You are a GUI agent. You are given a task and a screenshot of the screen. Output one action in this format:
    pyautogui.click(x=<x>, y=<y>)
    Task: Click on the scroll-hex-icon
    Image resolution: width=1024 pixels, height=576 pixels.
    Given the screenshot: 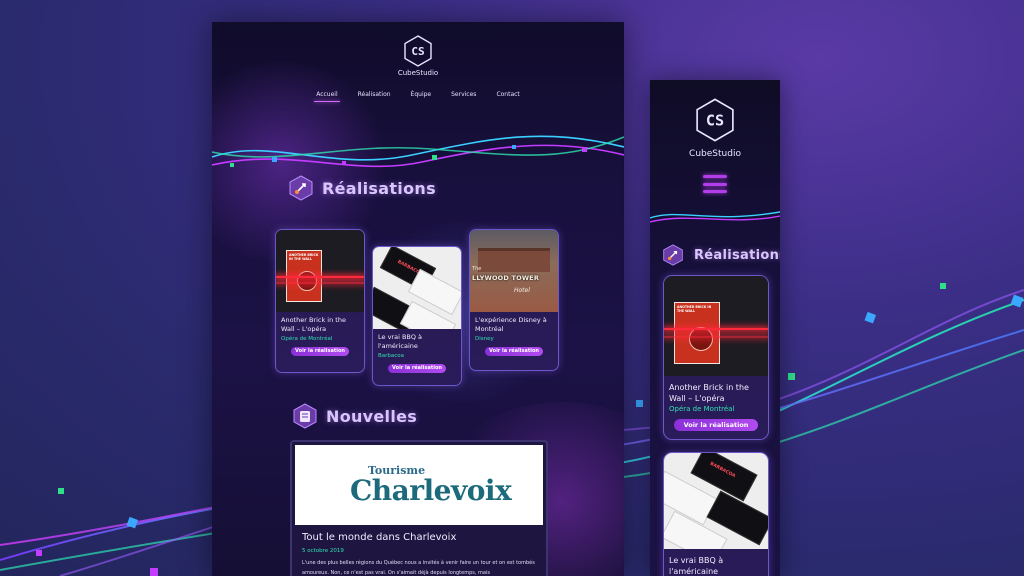 What is the action you would take?
    pyautogui.click(x=305, y=416)
    